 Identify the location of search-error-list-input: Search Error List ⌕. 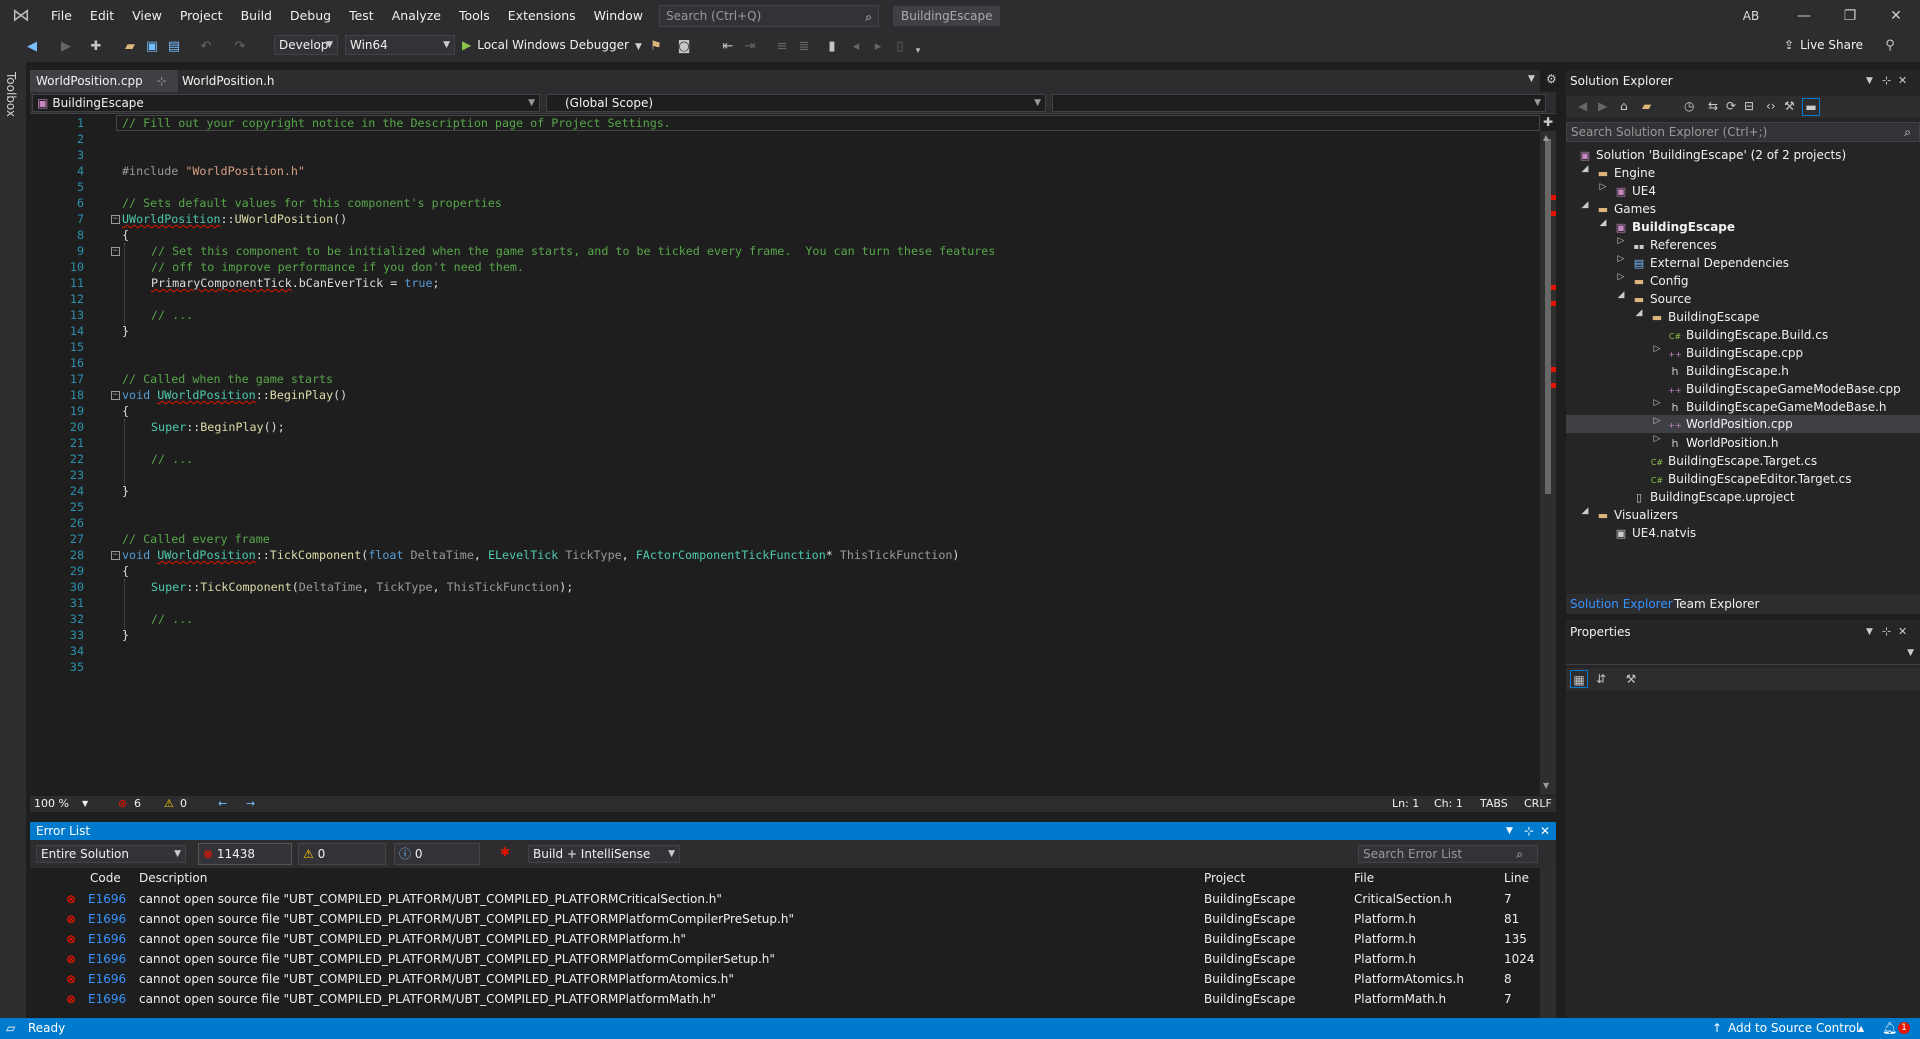
(1448, 854).